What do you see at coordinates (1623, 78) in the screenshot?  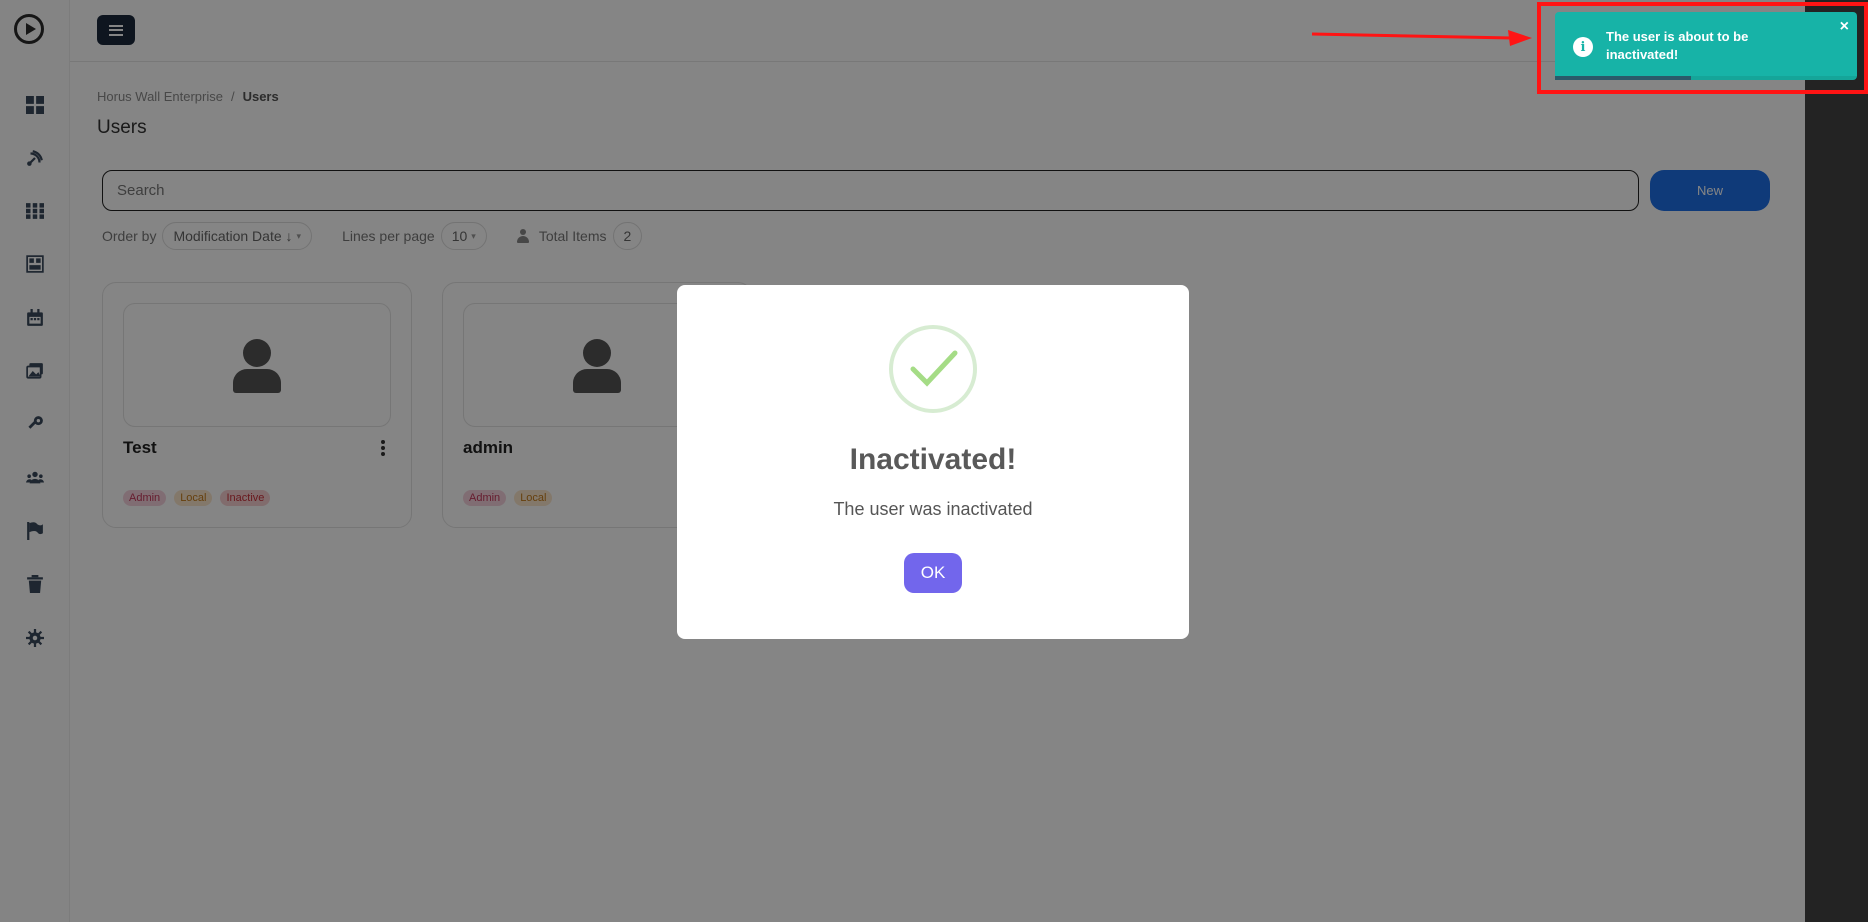 I see `toast-progress-fill` at bounding box center [1623, 78].